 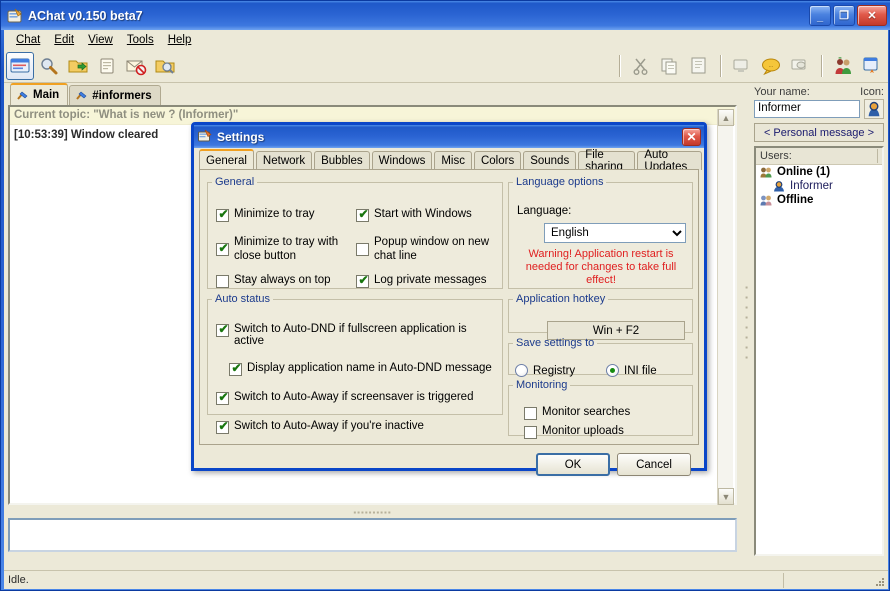 I want to click on radio-ini-file: INI file, so click(x=631, y=370).